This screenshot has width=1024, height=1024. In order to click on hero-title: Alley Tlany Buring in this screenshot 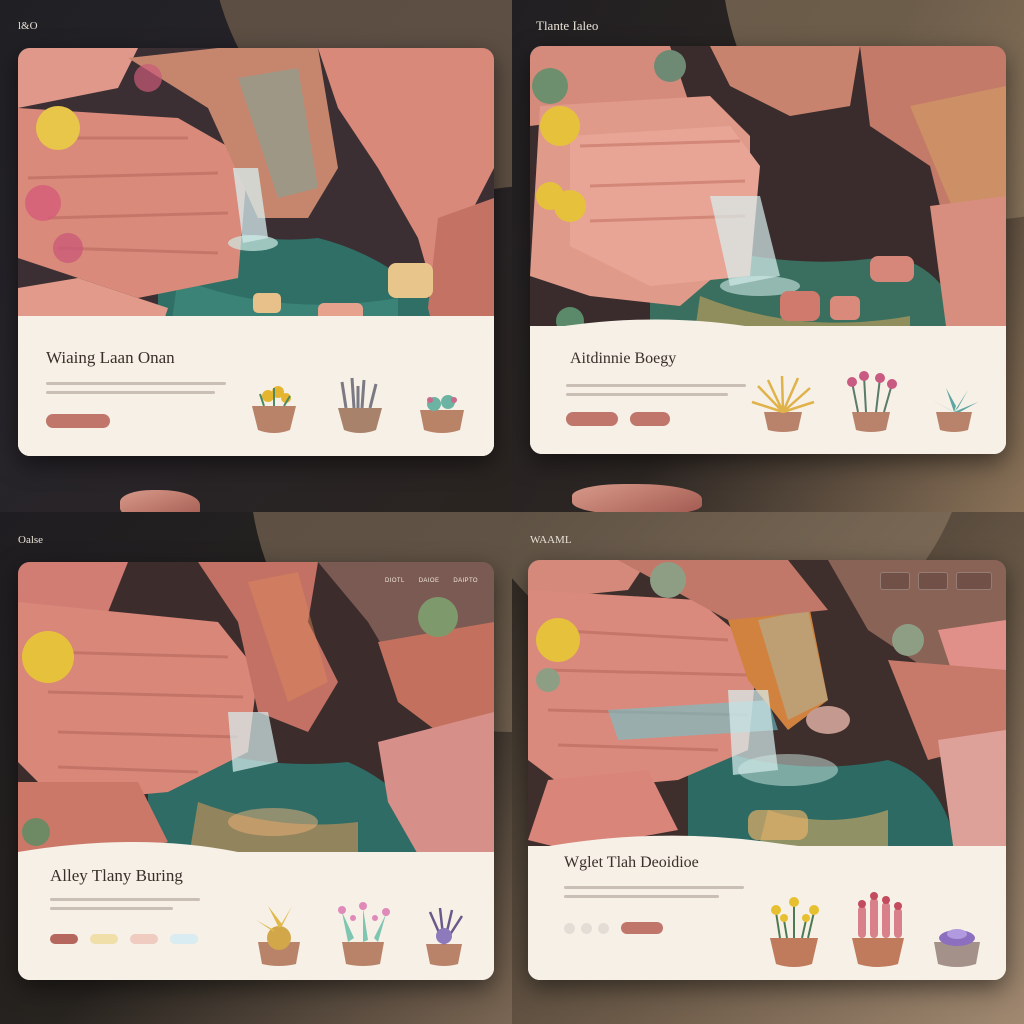, I will do `click(116, 875)`.